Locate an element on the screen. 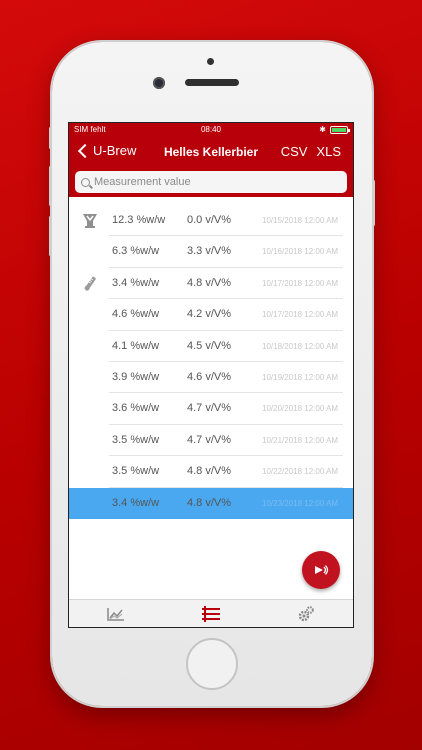 This screenshot has width=422, height=750. abv-value: 4.6 v/V% is located at coordinates (209, 376).